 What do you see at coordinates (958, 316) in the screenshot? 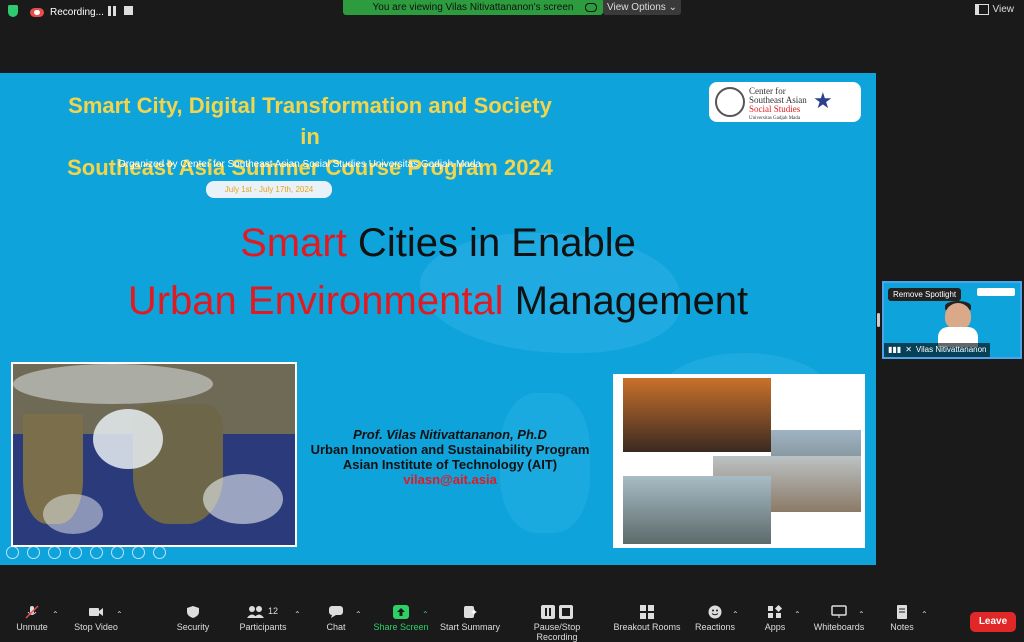
I see `participant-face` at bounding box center [958, 316].